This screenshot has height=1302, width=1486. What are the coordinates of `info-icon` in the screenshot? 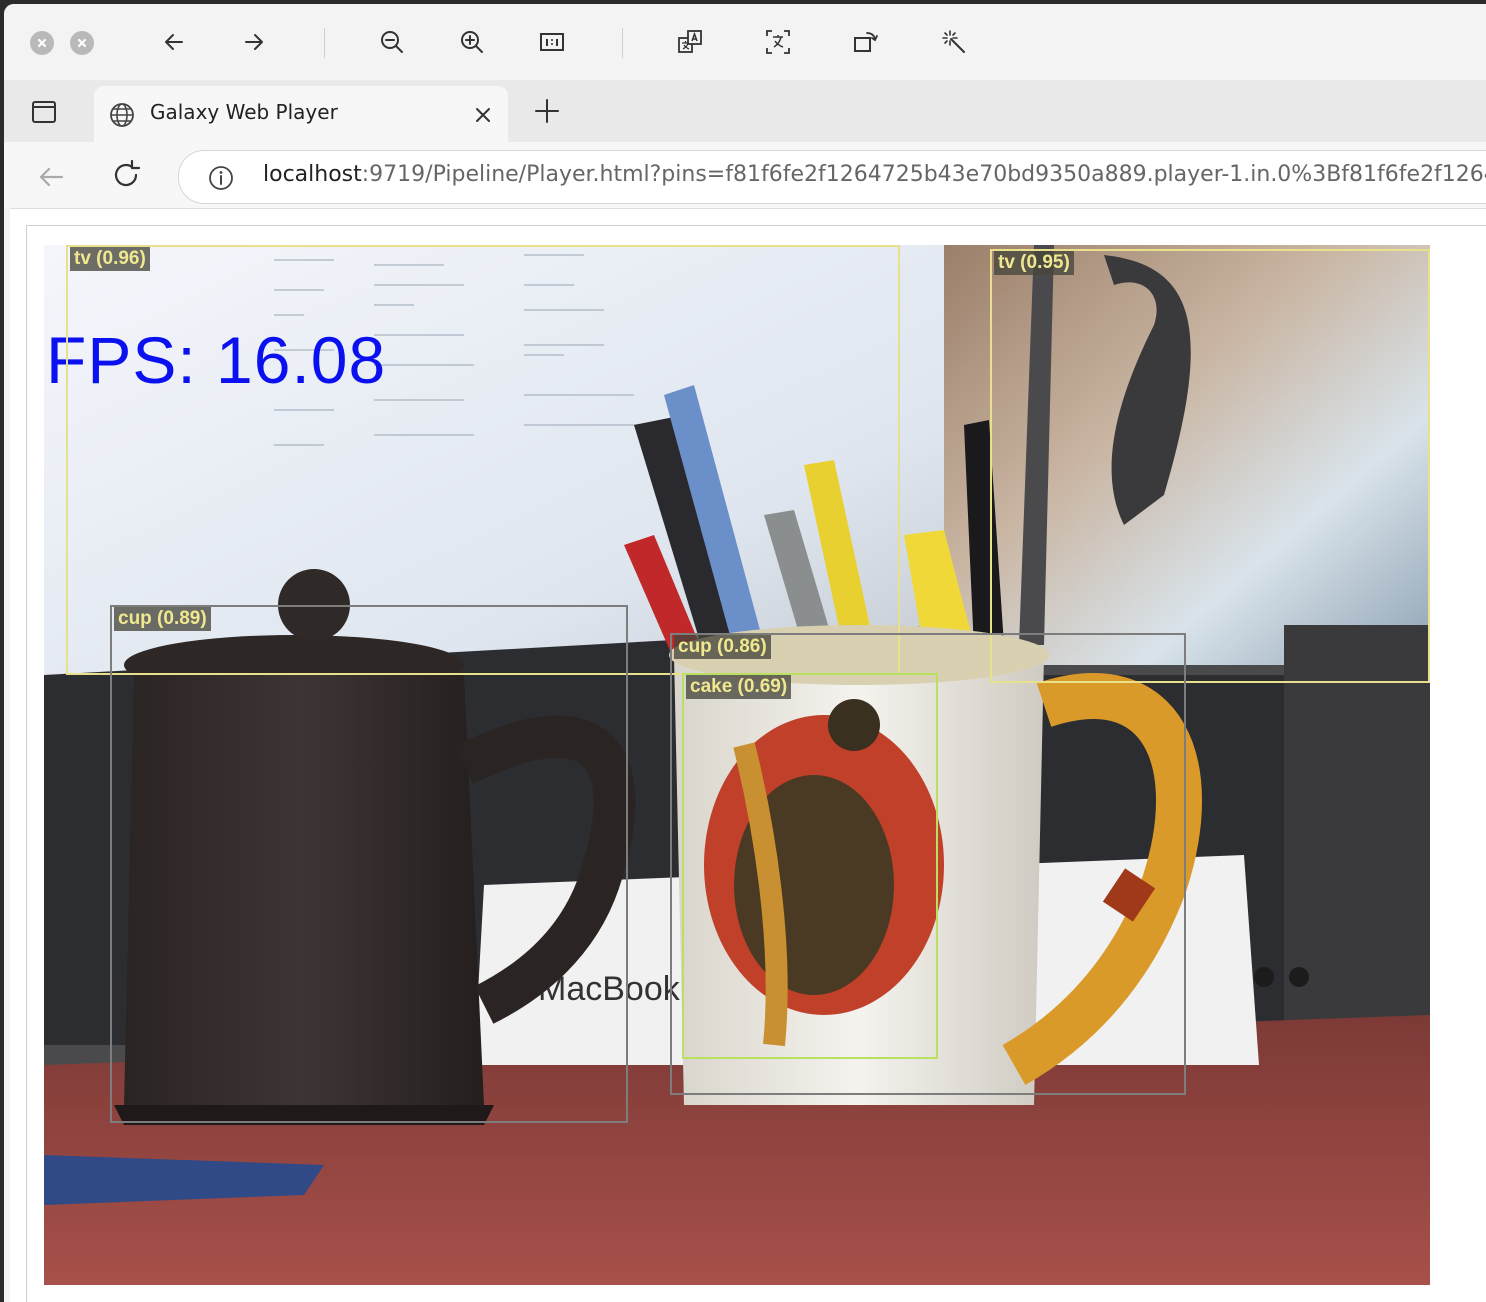 It's located at (221, 178).